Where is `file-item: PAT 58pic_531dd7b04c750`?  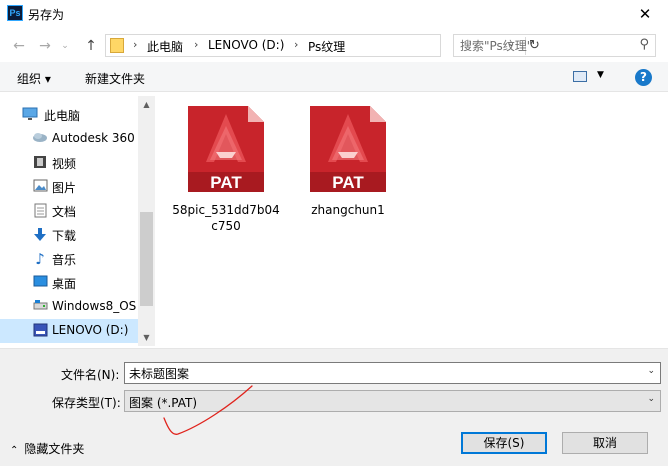 file-item: PAT 58pic_531dd7b04c750 is located at coordinates (226, 169).